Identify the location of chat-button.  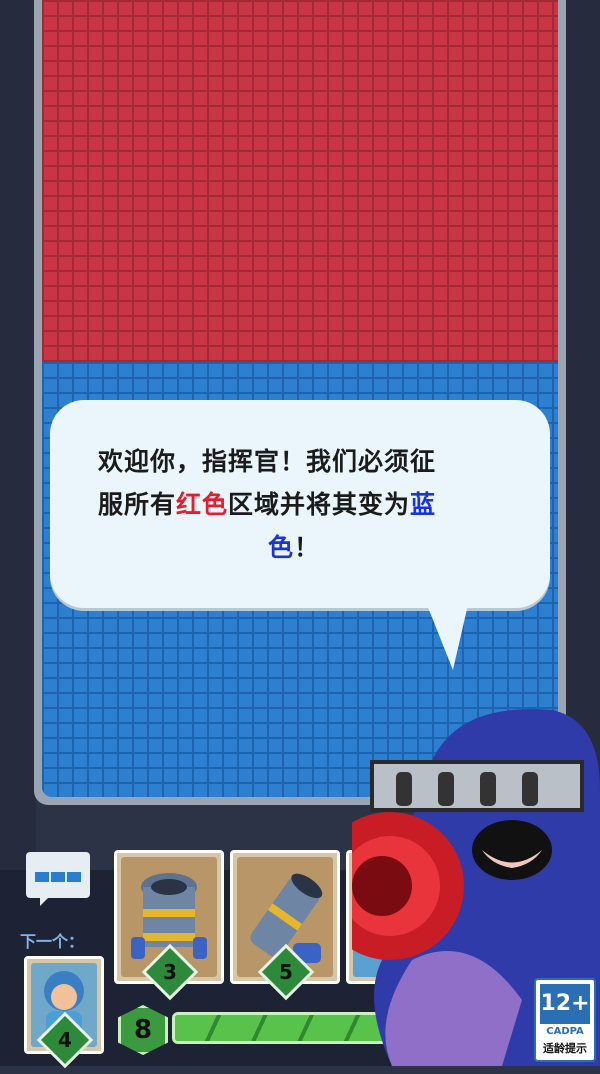
(58, 875).